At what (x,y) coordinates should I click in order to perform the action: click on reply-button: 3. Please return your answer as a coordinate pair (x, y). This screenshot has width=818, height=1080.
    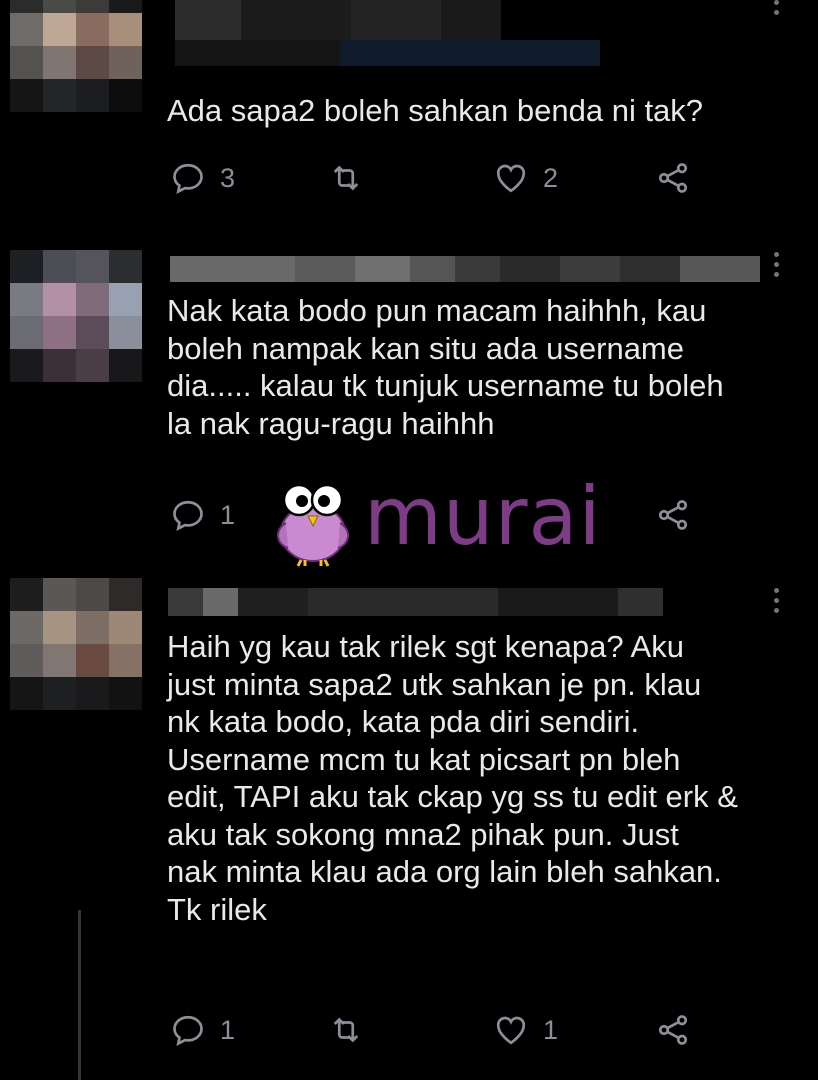
    Looking at the image, I should click on (202, 178).